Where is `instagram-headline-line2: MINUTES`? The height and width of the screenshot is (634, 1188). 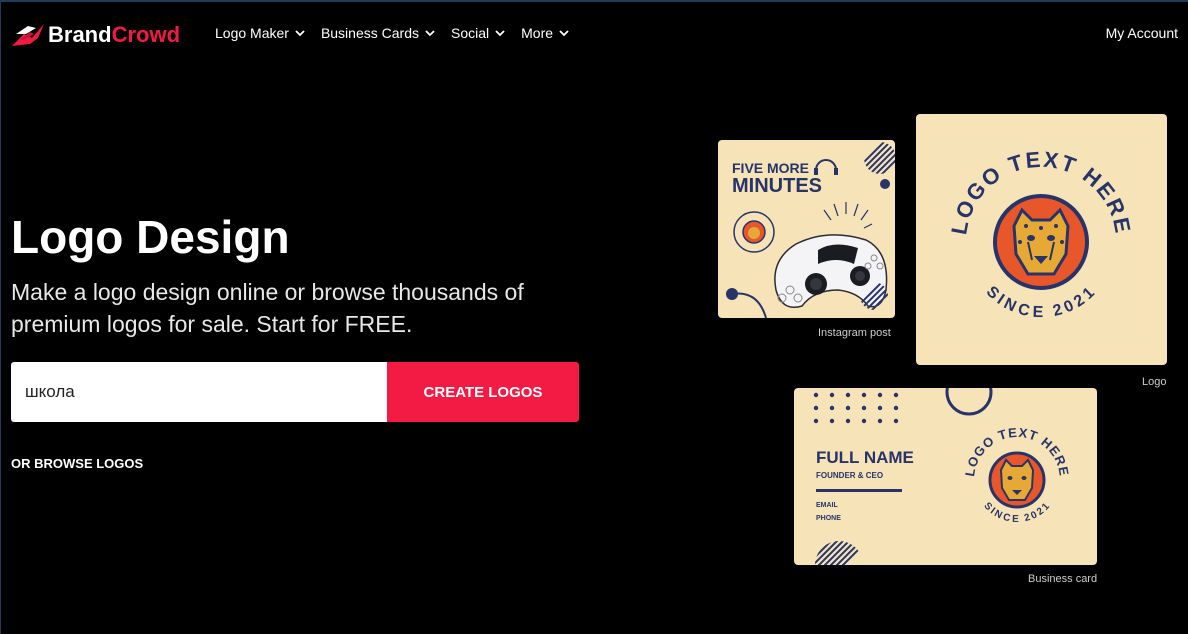
instagram-headline-line2: MINUTES is located at coordinates (777, 186).